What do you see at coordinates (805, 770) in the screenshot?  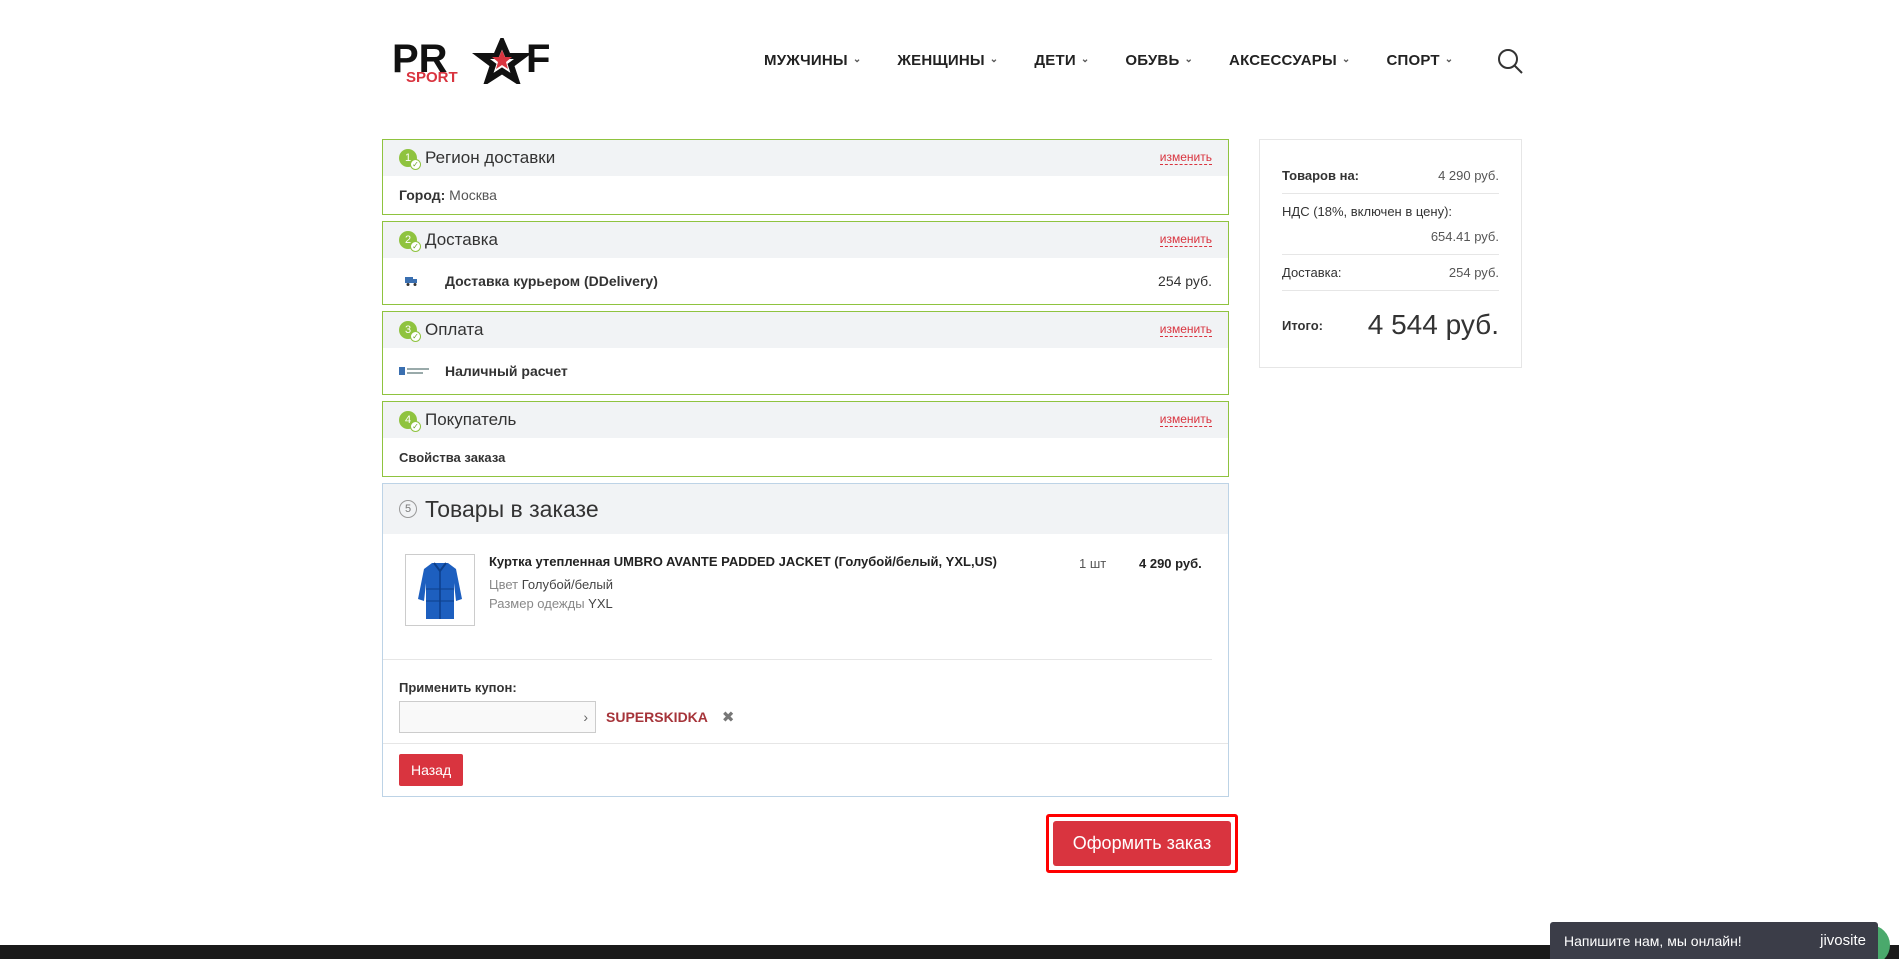 I see `back-area: Назад` at bounding box center [805, 770].